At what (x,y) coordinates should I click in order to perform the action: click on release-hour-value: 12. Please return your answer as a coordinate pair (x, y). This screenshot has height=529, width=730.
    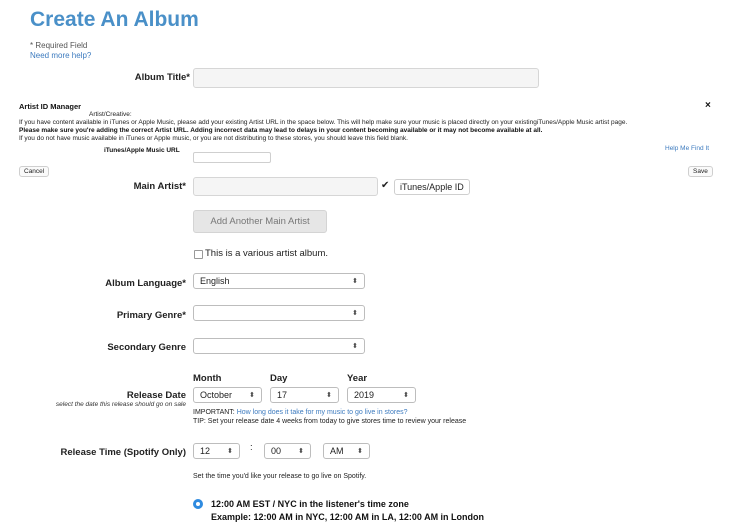
    Looking at the image, I should click on (205, 450).